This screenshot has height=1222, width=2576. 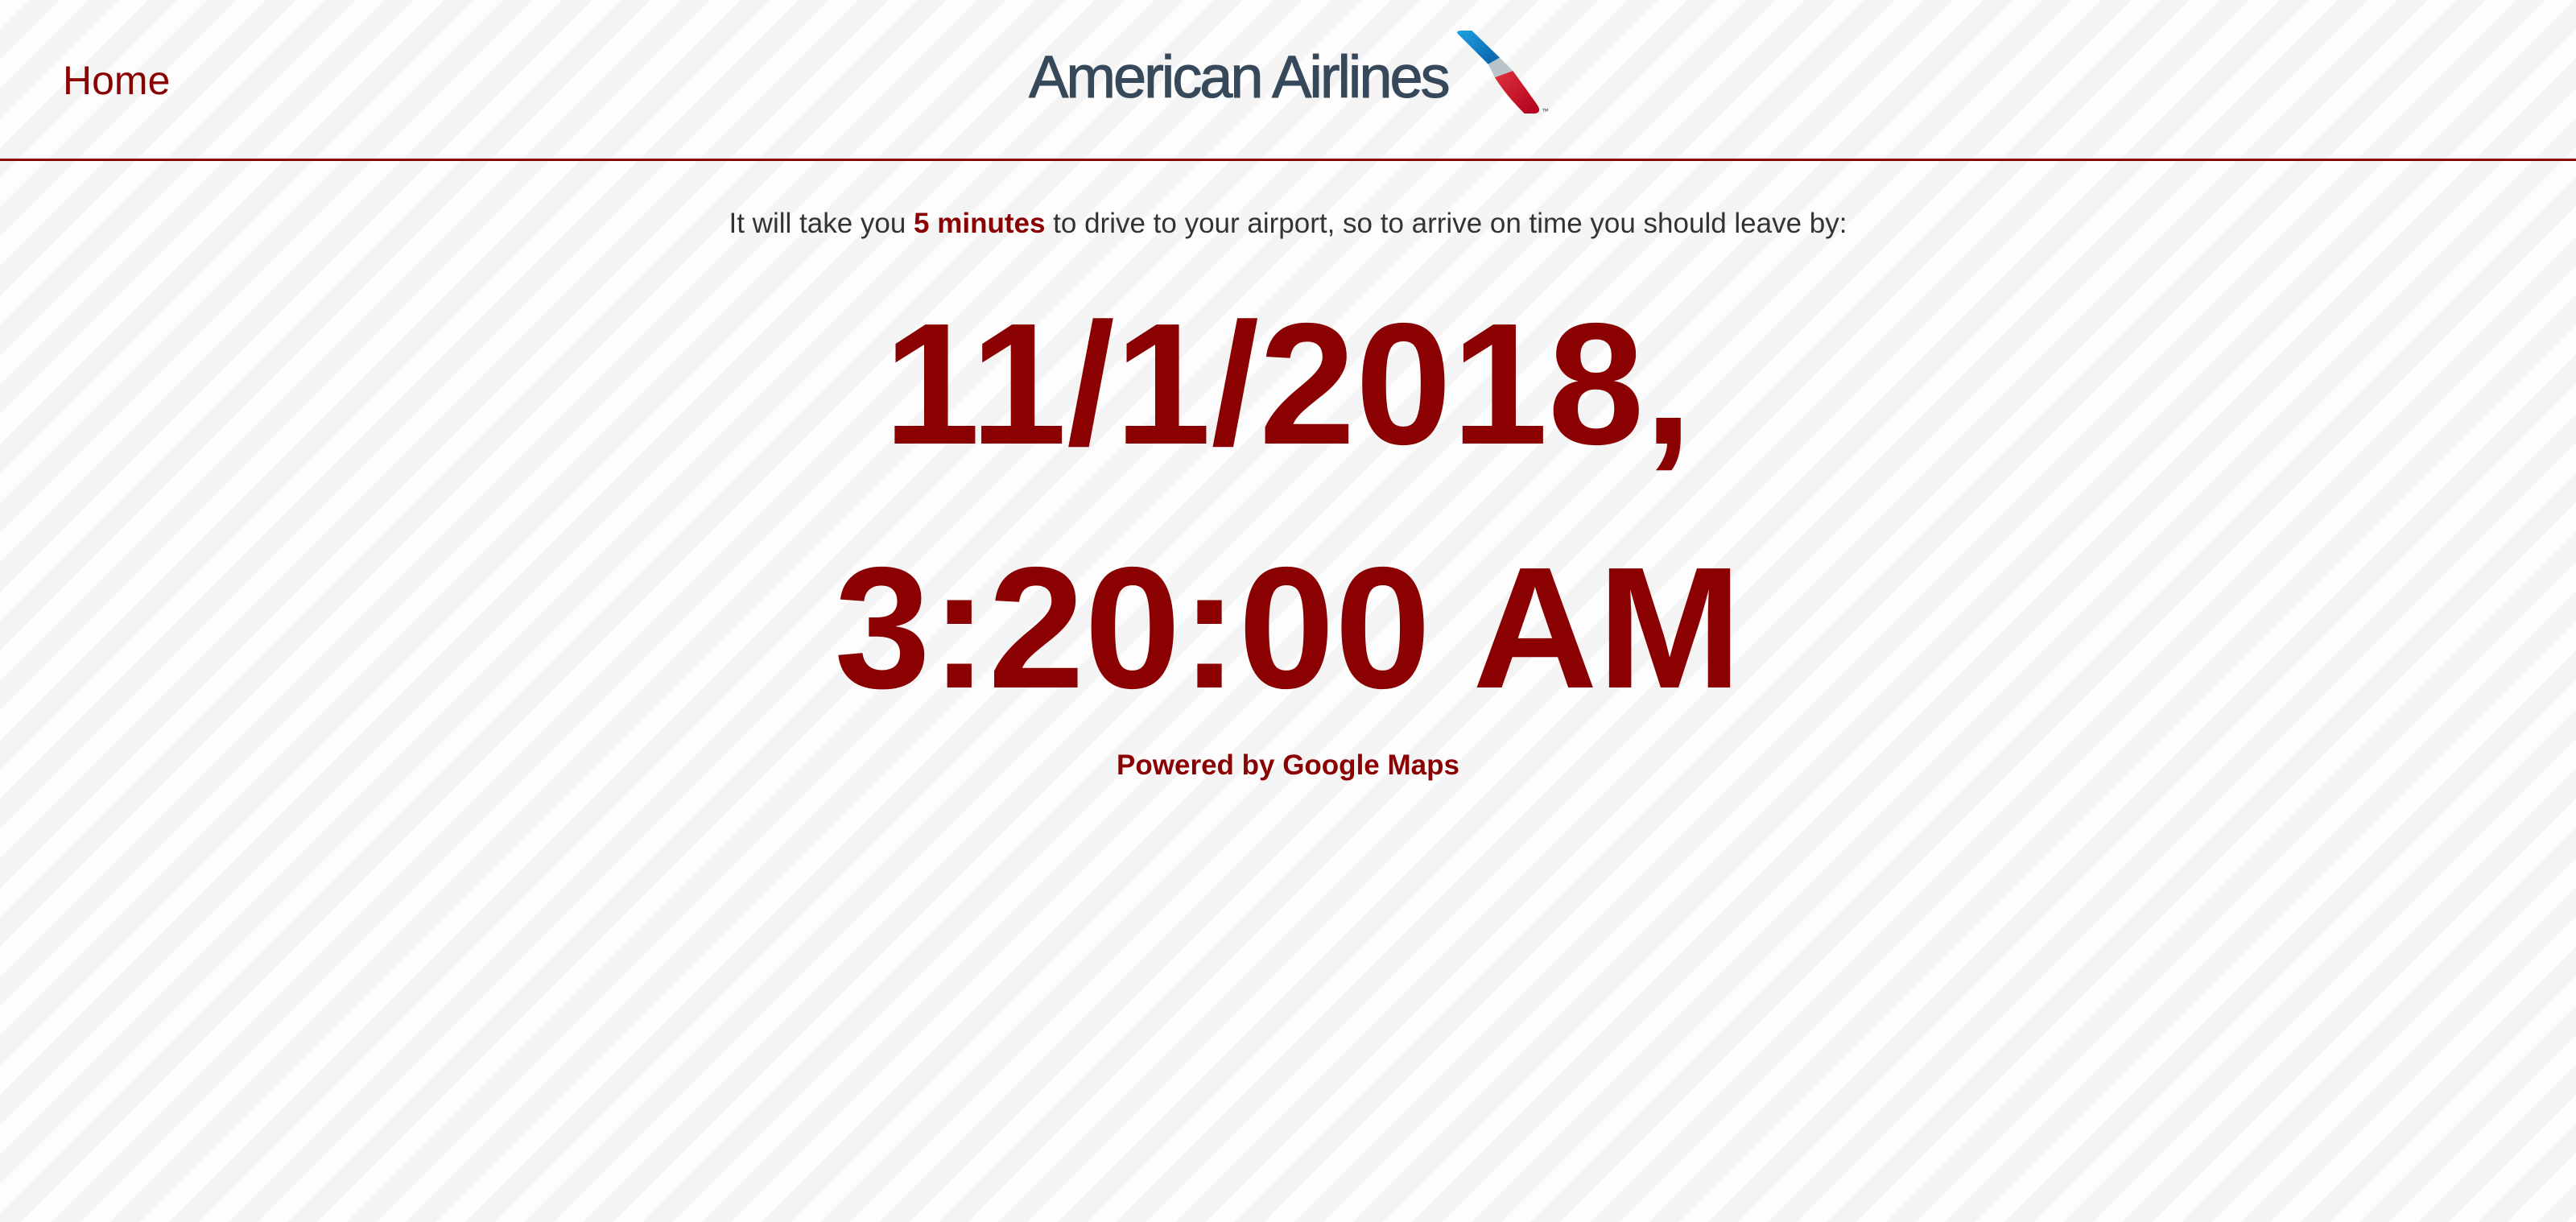 I want to click on drive-time-value: 5 minutes, so click(x=980, y=224).